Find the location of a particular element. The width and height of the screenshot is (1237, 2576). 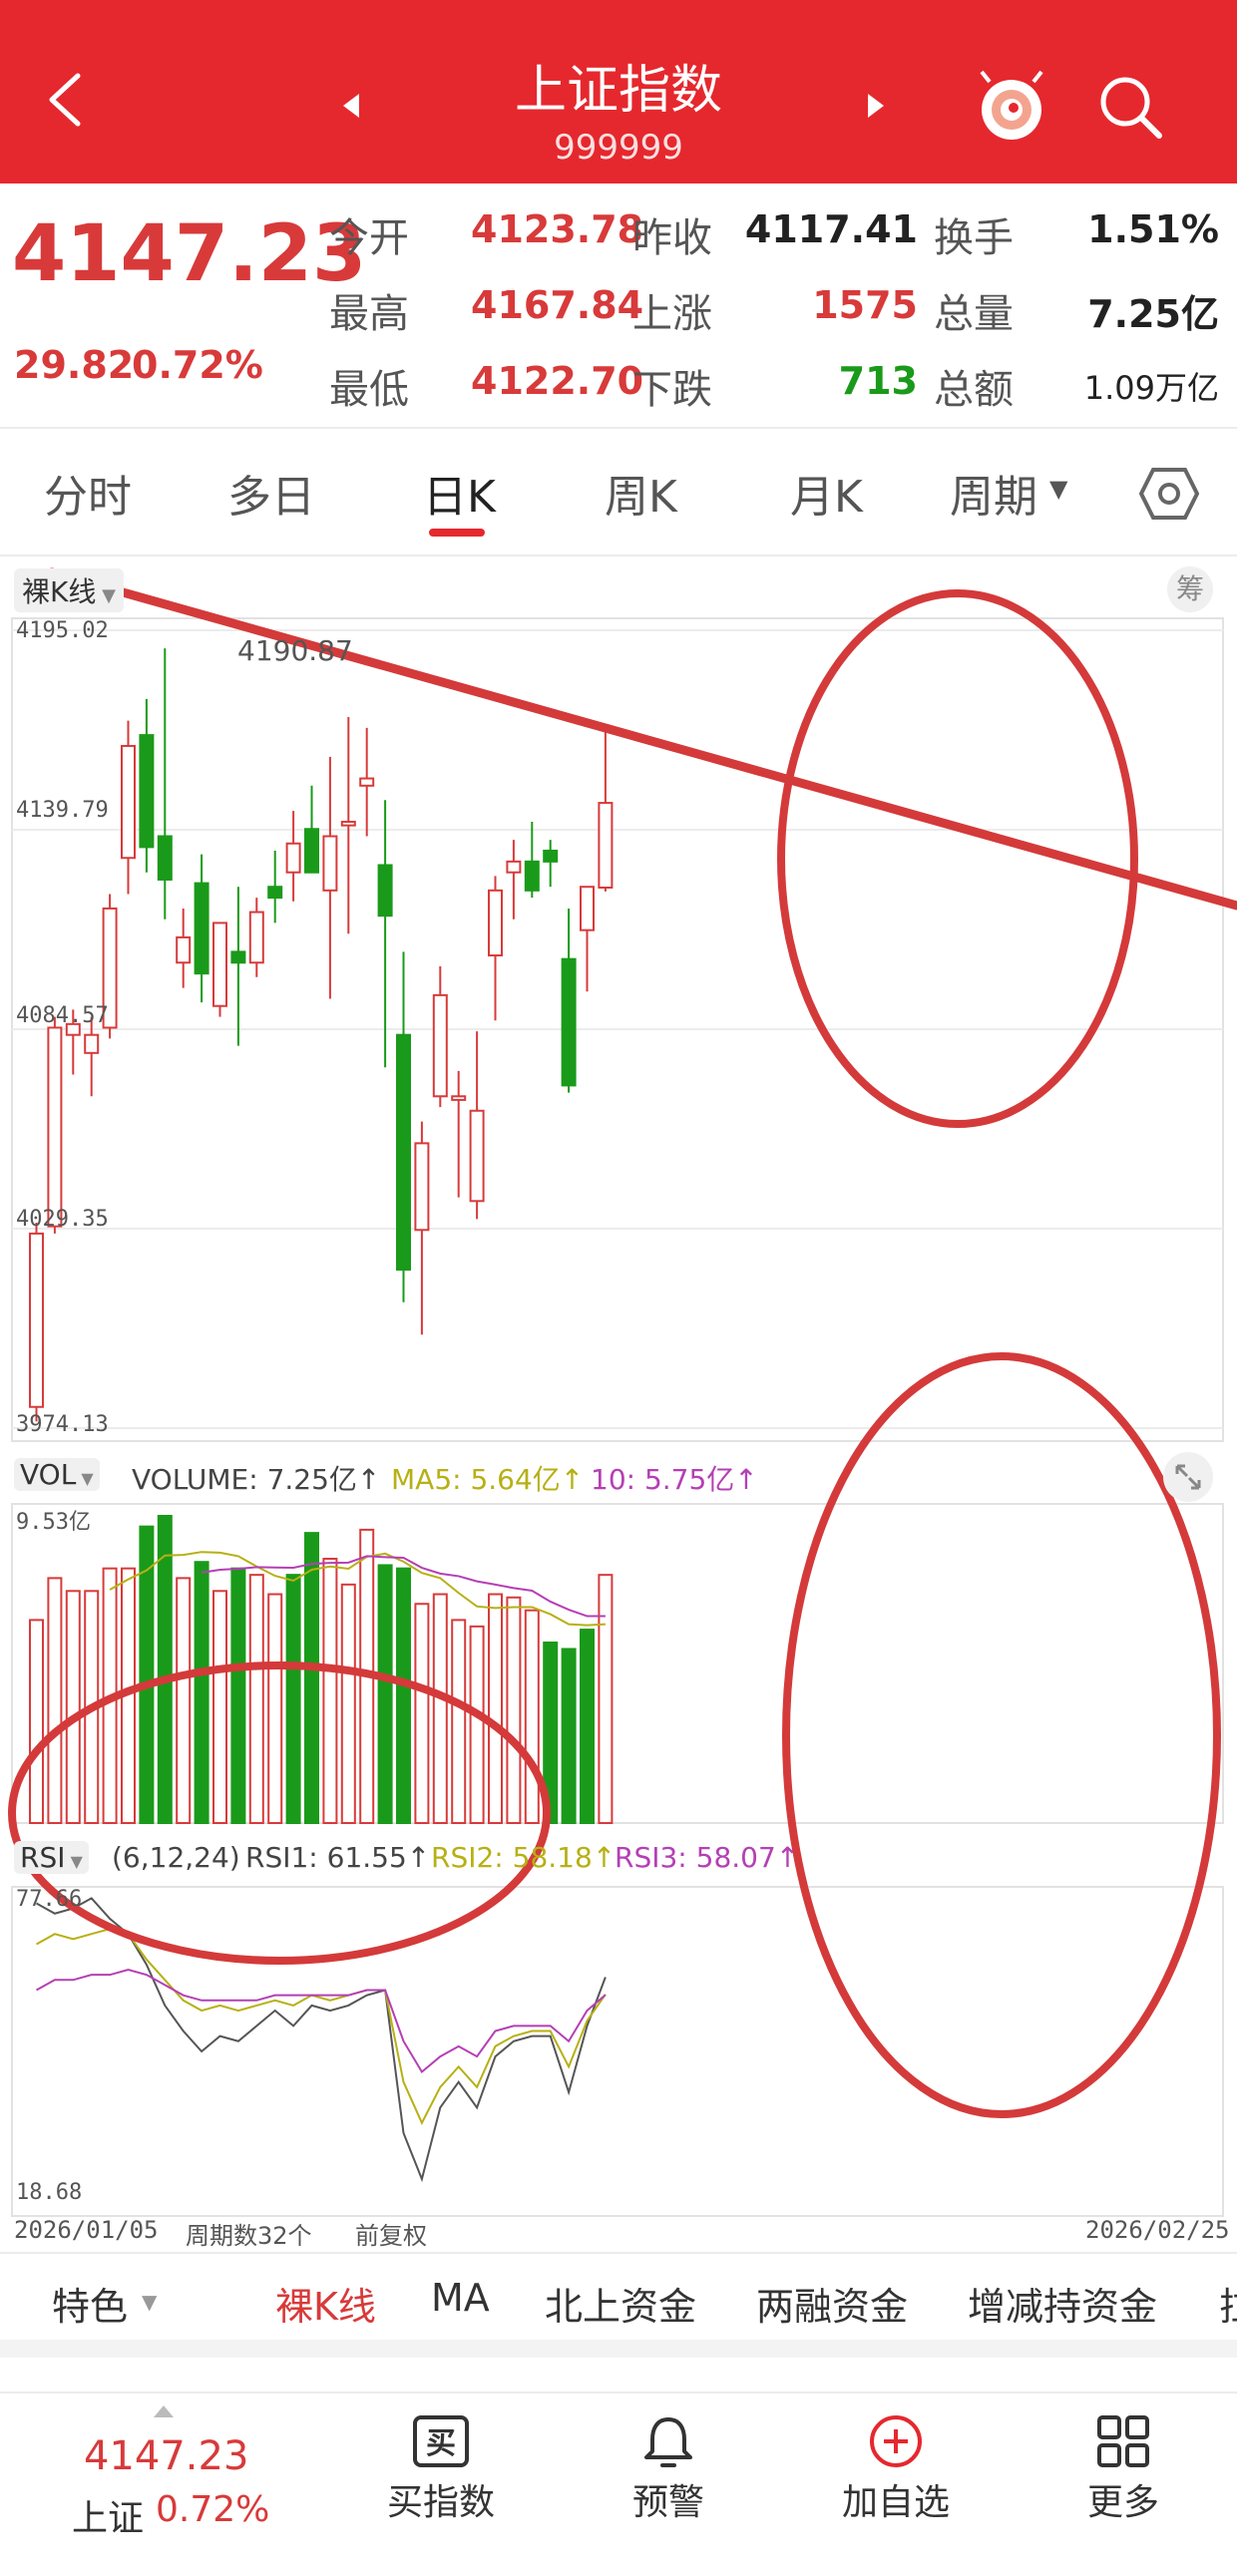

more-button: 更多 is located at coordinates (1123, 2469).